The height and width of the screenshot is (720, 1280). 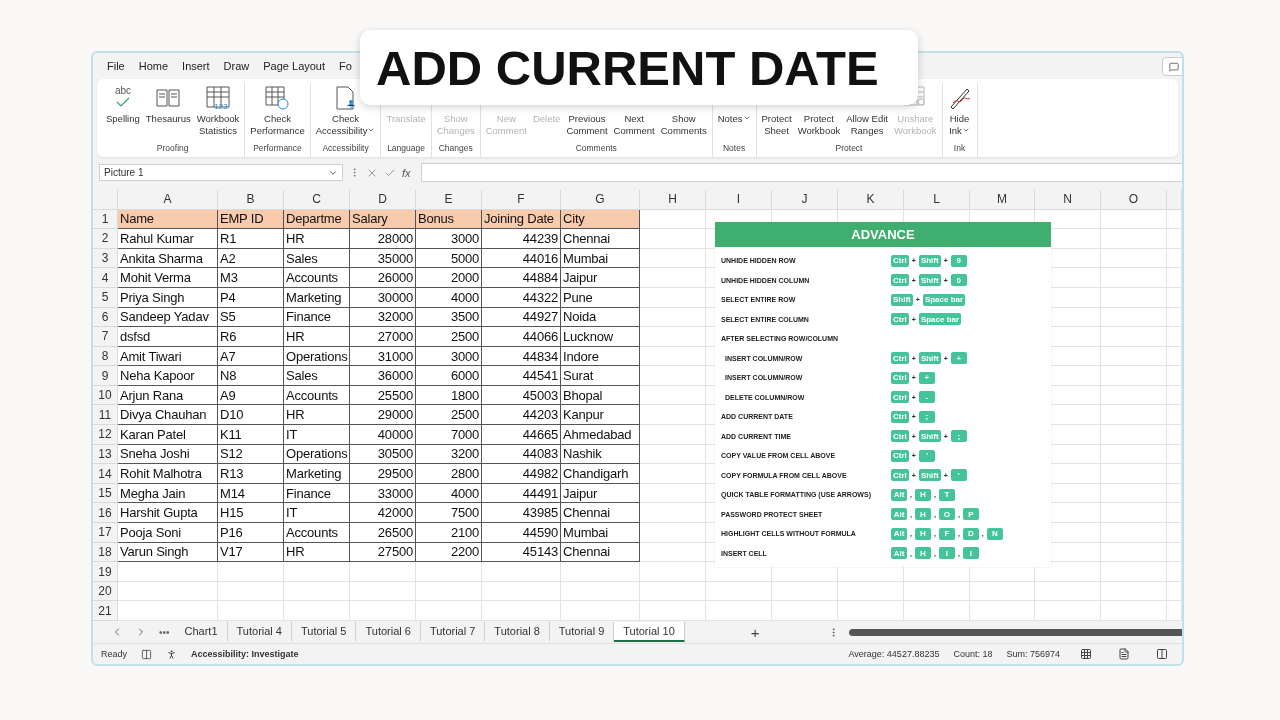 I want to click on table-cell: 5000, so click(x=449, y=258).